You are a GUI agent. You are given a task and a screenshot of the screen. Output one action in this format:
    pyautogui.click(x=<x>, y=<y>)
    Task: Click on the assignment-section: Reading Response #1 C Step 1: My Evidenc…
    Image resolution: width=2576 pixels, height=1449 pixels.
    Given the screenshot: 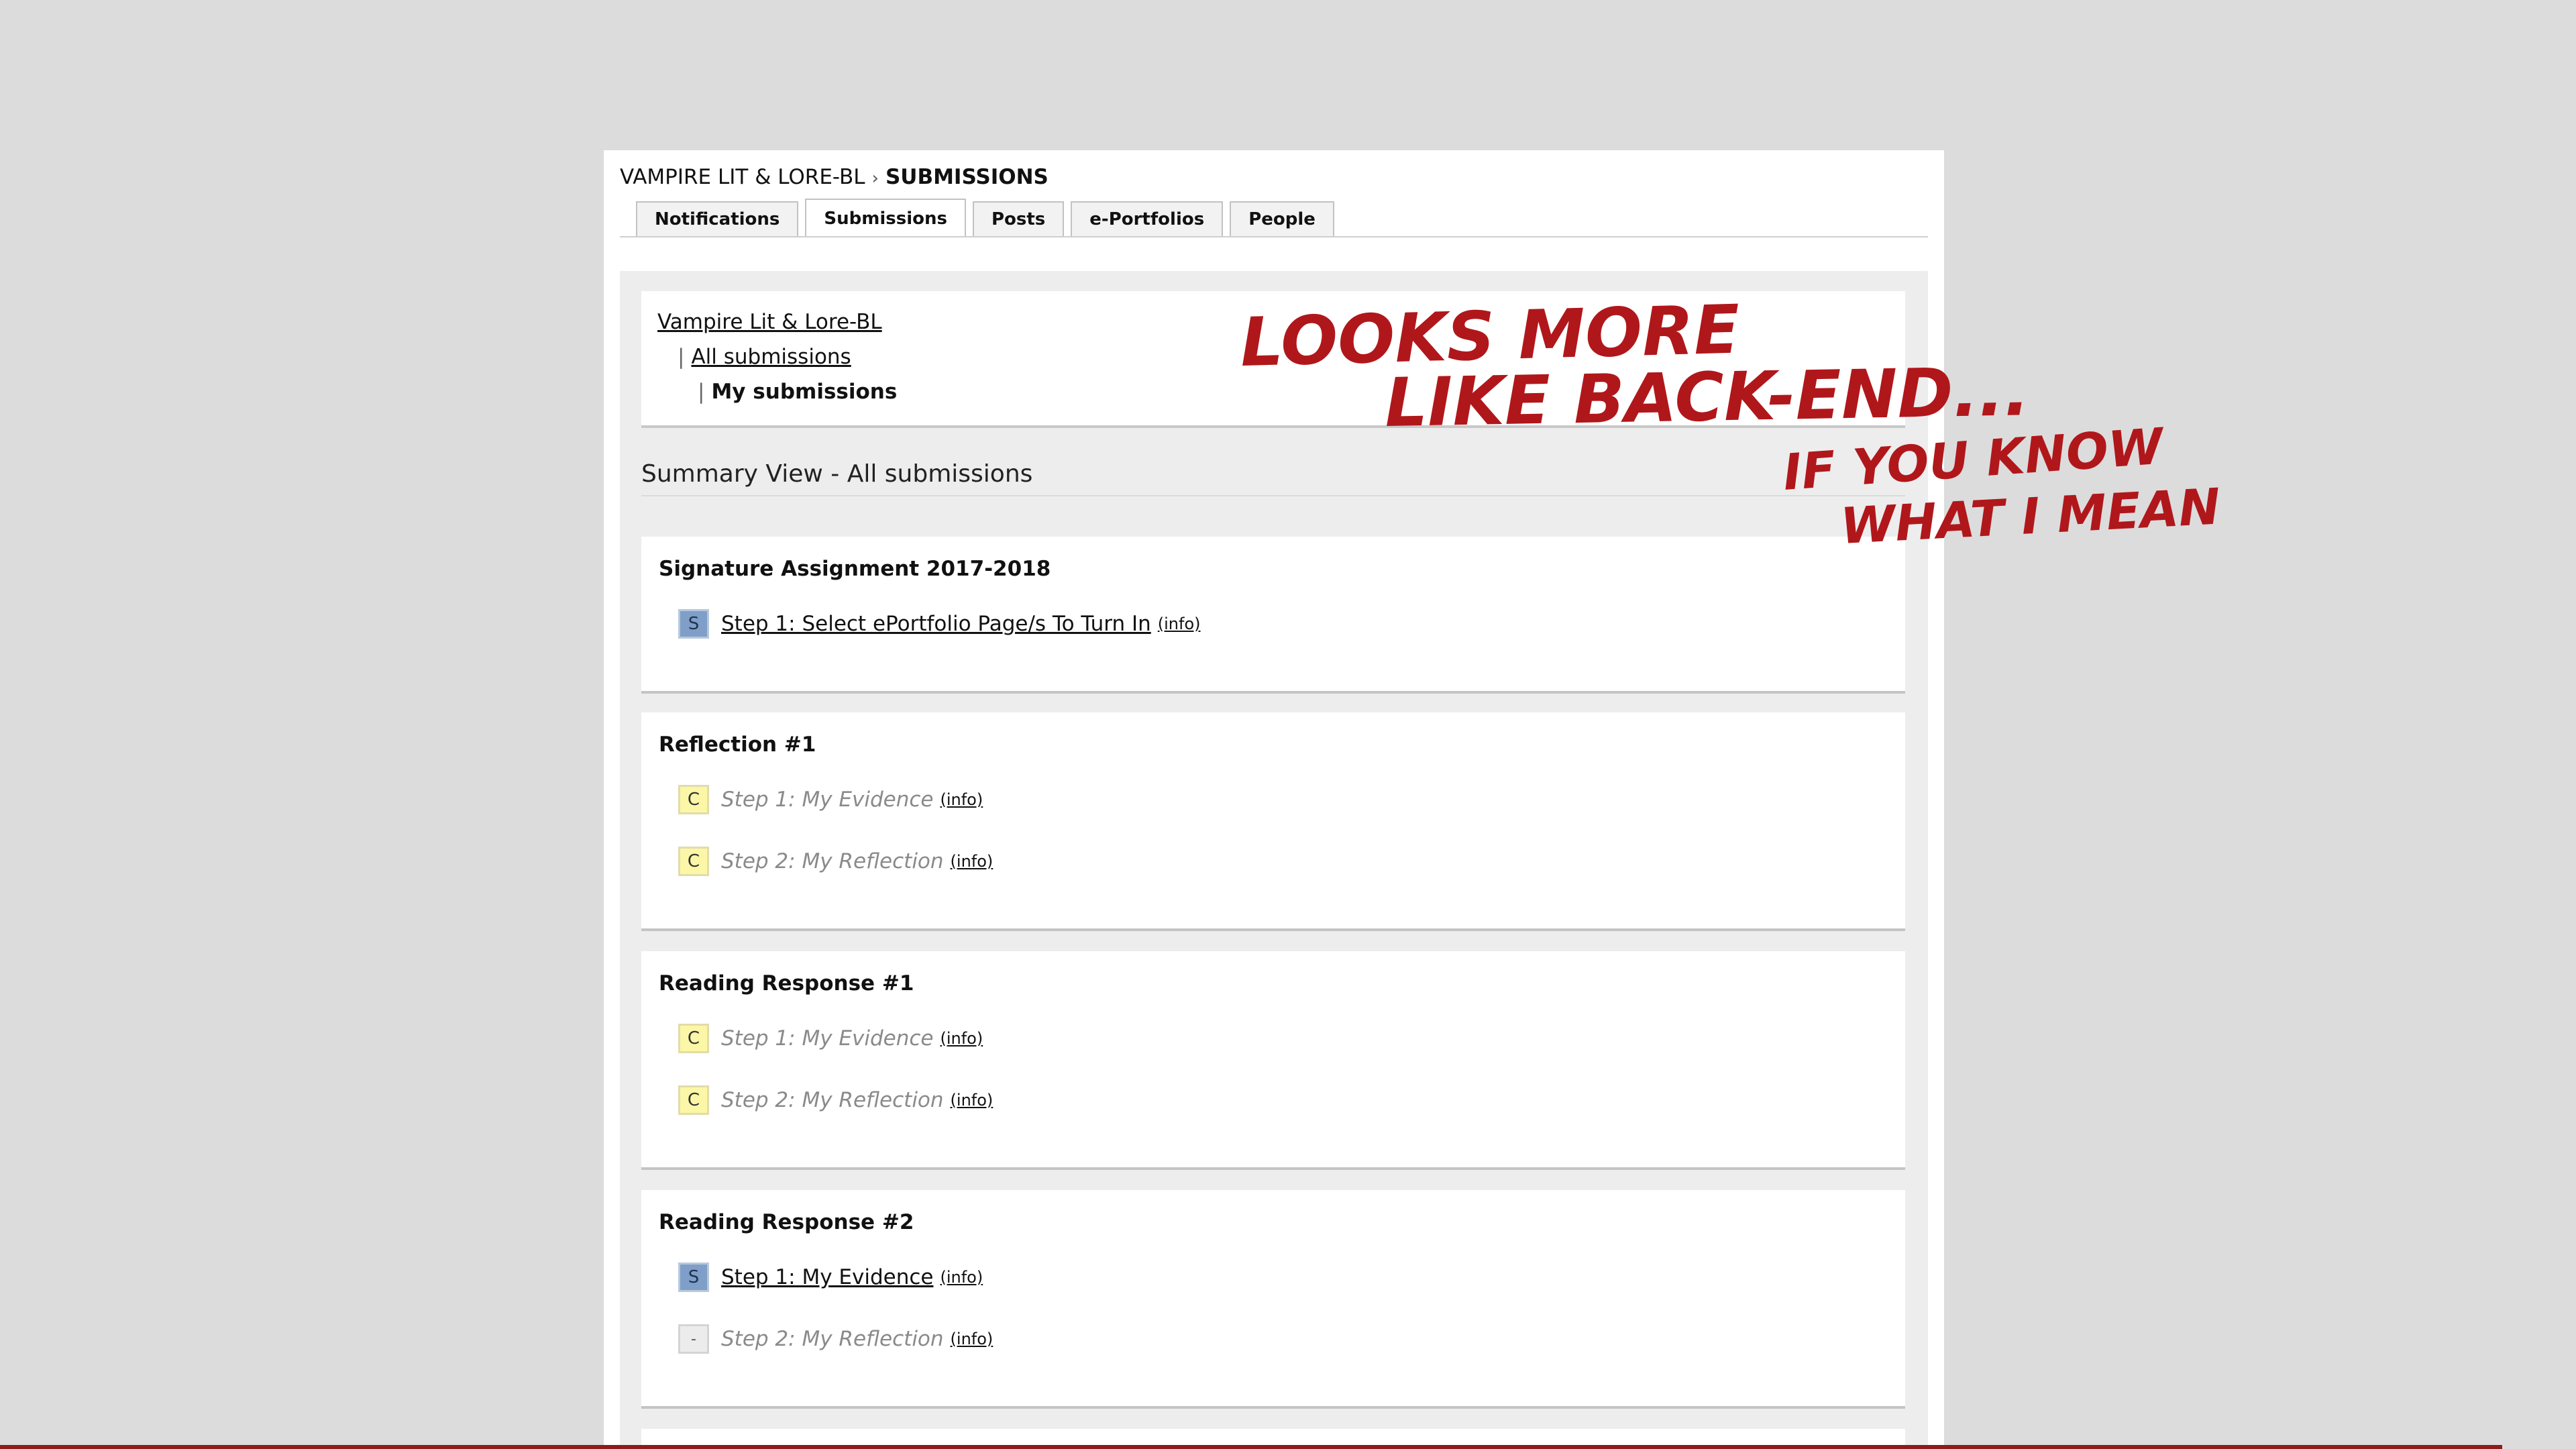 What is the action you would take?
    pyautogui.click(x=1273, y=1060)
    